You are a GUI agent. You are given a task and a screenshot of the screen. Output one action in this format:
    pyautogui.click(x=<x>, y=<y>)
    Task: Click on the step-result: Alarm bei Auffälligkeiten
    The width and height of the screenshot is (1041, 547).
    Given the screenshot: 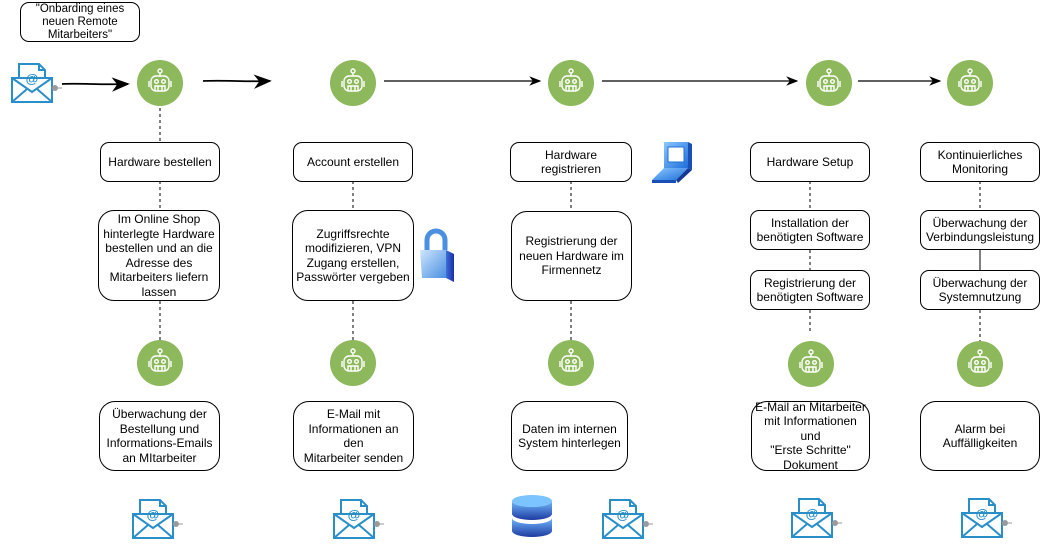 What is the action you would take?
    pyautogui.click(x=980, y=436)
    